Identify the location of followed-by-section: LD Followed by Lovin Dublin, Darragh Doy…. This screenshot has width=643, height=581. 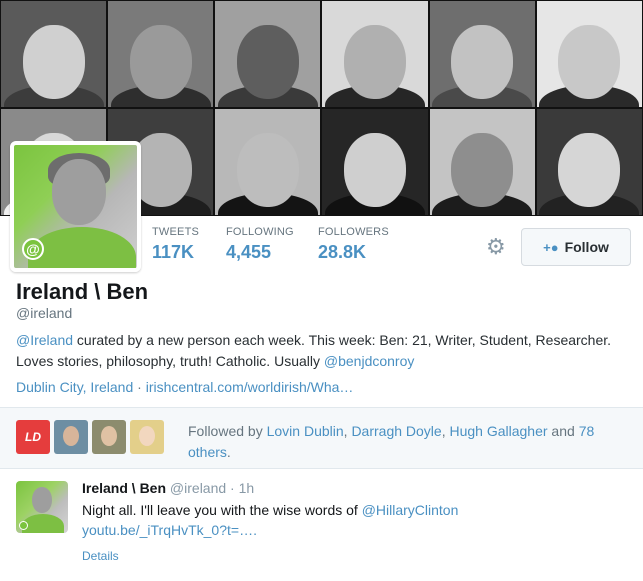
(321, 438).